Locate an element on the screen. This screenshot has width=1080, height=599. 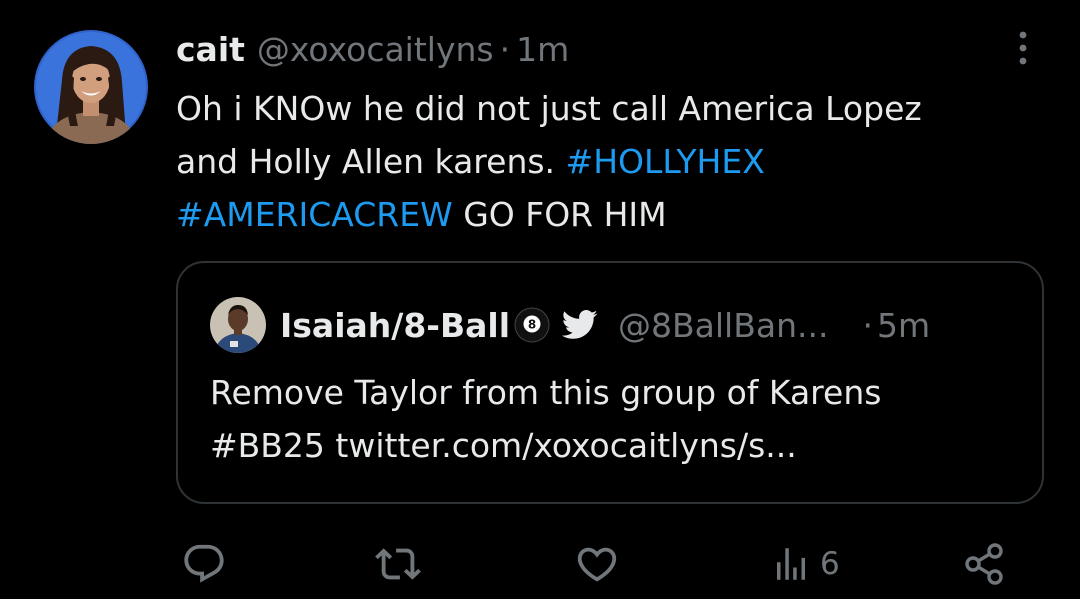
eight-ball-emoji-icon: 8 is located at coordinates (532, 325).